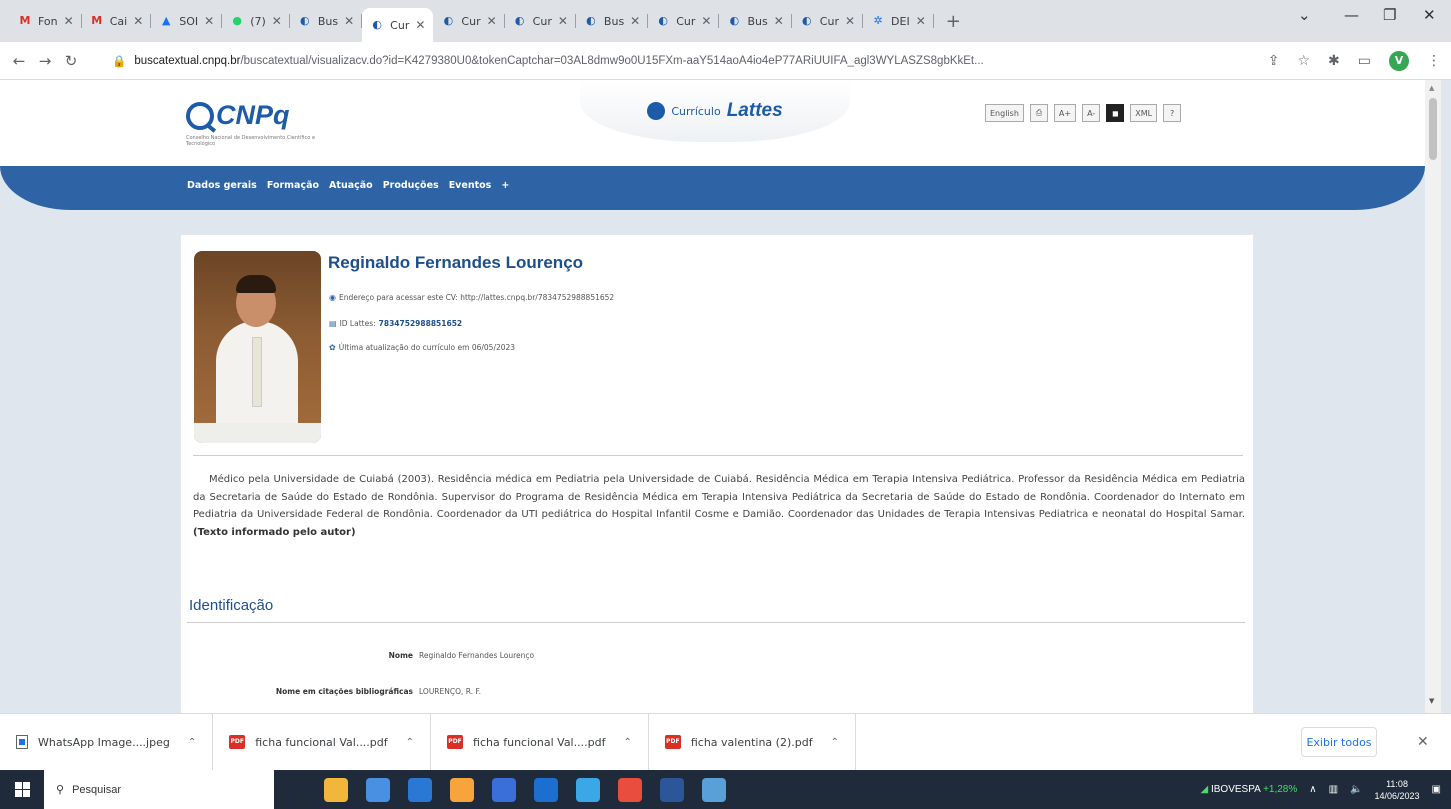 The image size is (1451, 809). I want to click on ibovespa-widget: ◢ IBOVESPA +1,28%, so click(1249, 789).